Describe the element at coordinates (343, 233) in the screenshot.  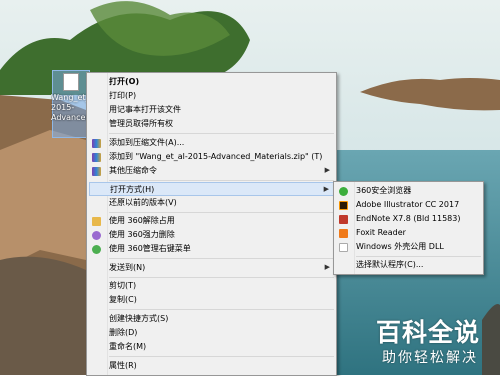
I see `foxit-icon` at that location.